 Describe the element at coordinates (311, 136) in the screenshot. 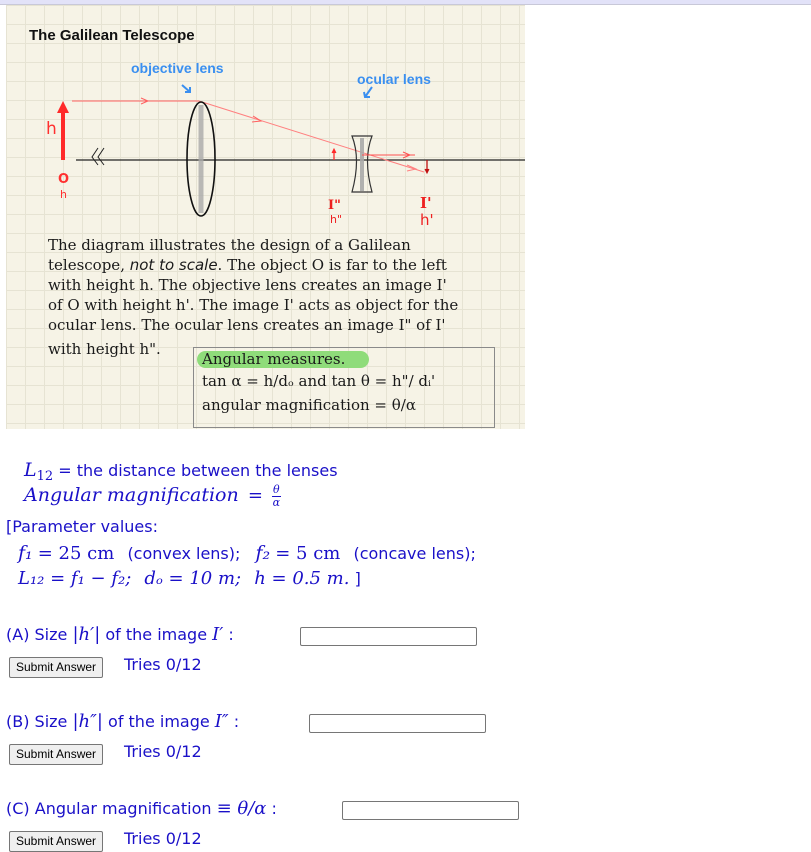

I see `refracted-ray` at that location.